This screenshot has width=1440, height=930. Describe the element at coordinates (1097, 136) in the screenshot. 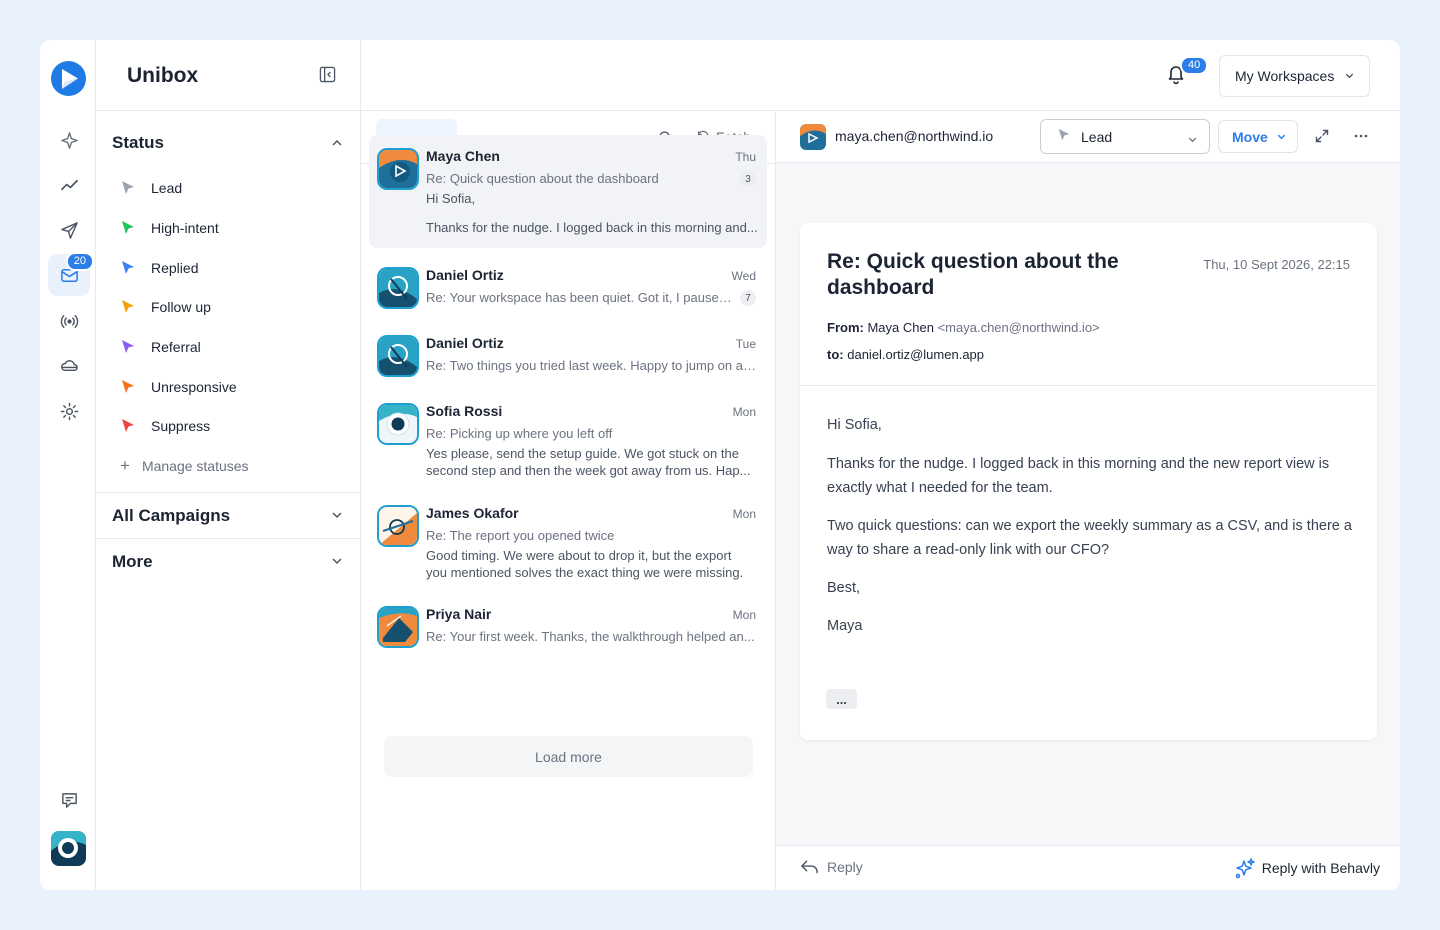

I see `status-select-value: Lead` at that location.